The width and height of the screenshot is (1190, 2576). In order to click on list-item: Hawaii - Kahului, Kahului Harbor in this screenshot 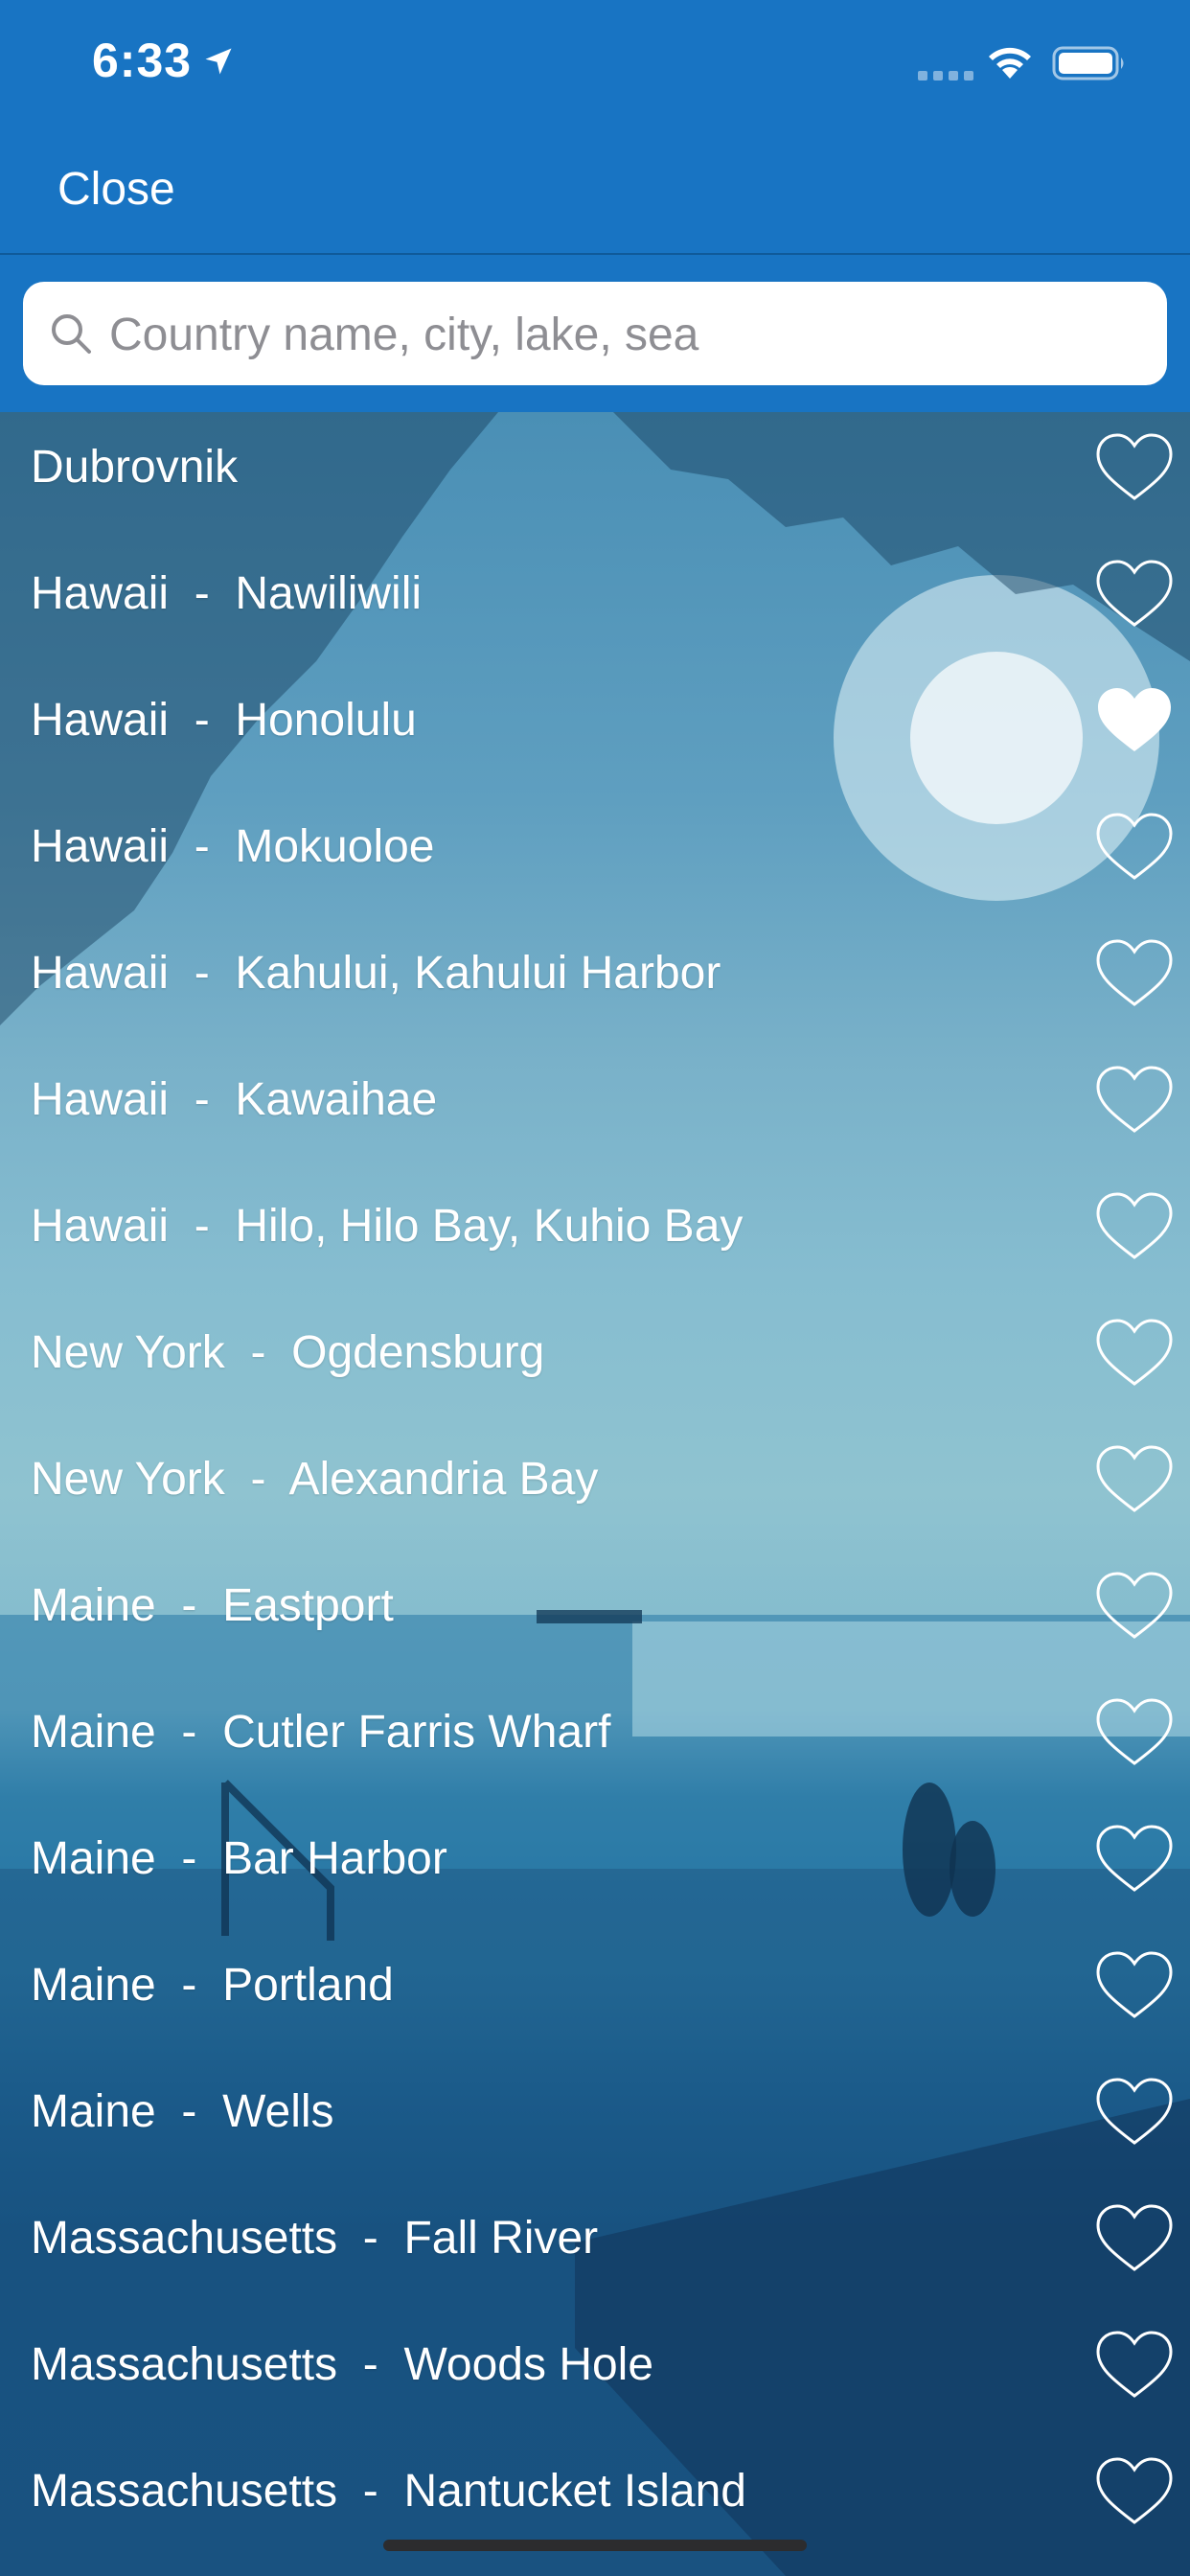, I will do `click(595, 981)`.